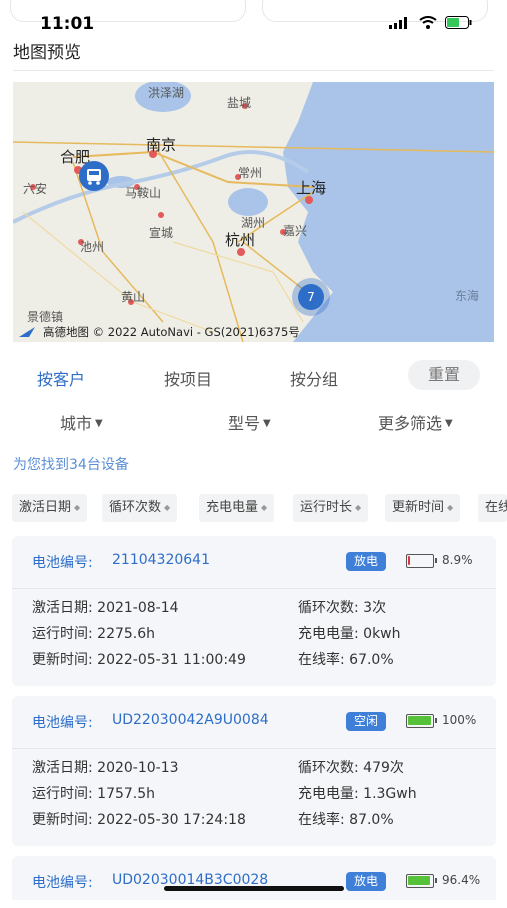  I want to click on field-value: 67.0%, so click(371, 660).